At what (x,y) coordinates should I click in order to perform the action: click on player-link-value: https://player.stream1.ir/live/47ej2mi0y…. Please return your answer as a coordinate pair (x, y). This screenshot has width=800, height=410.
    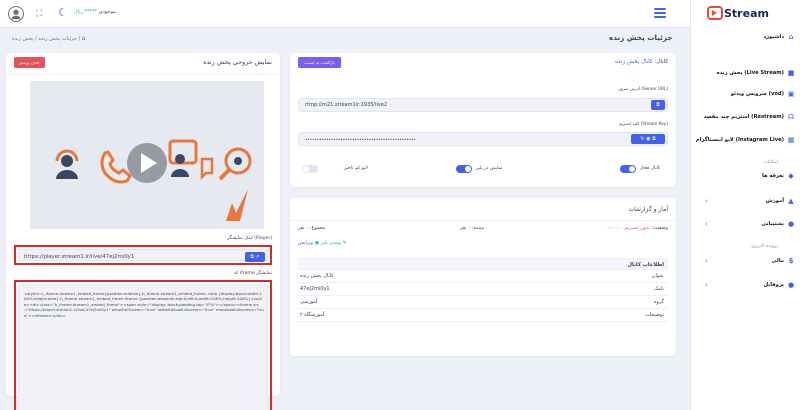
    Looking at the image, I should click on (79, 257).